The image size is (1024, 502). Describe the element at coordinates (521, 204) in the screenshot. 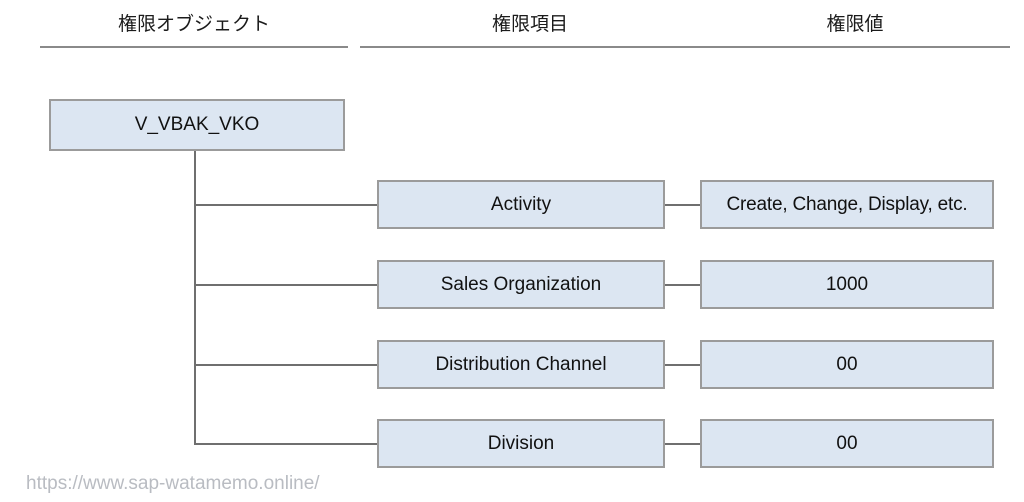

I see `node-field-activity: Activity` at that location.